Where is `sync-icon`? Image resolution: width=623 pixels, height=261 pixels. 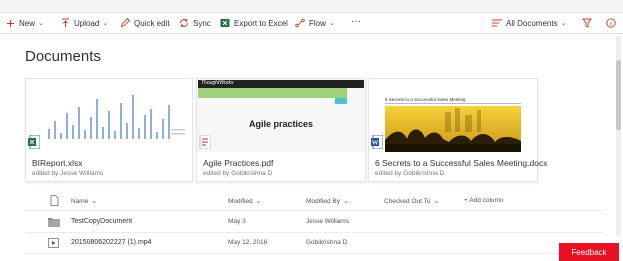 sync-icon is located at coordinates (184, 23).